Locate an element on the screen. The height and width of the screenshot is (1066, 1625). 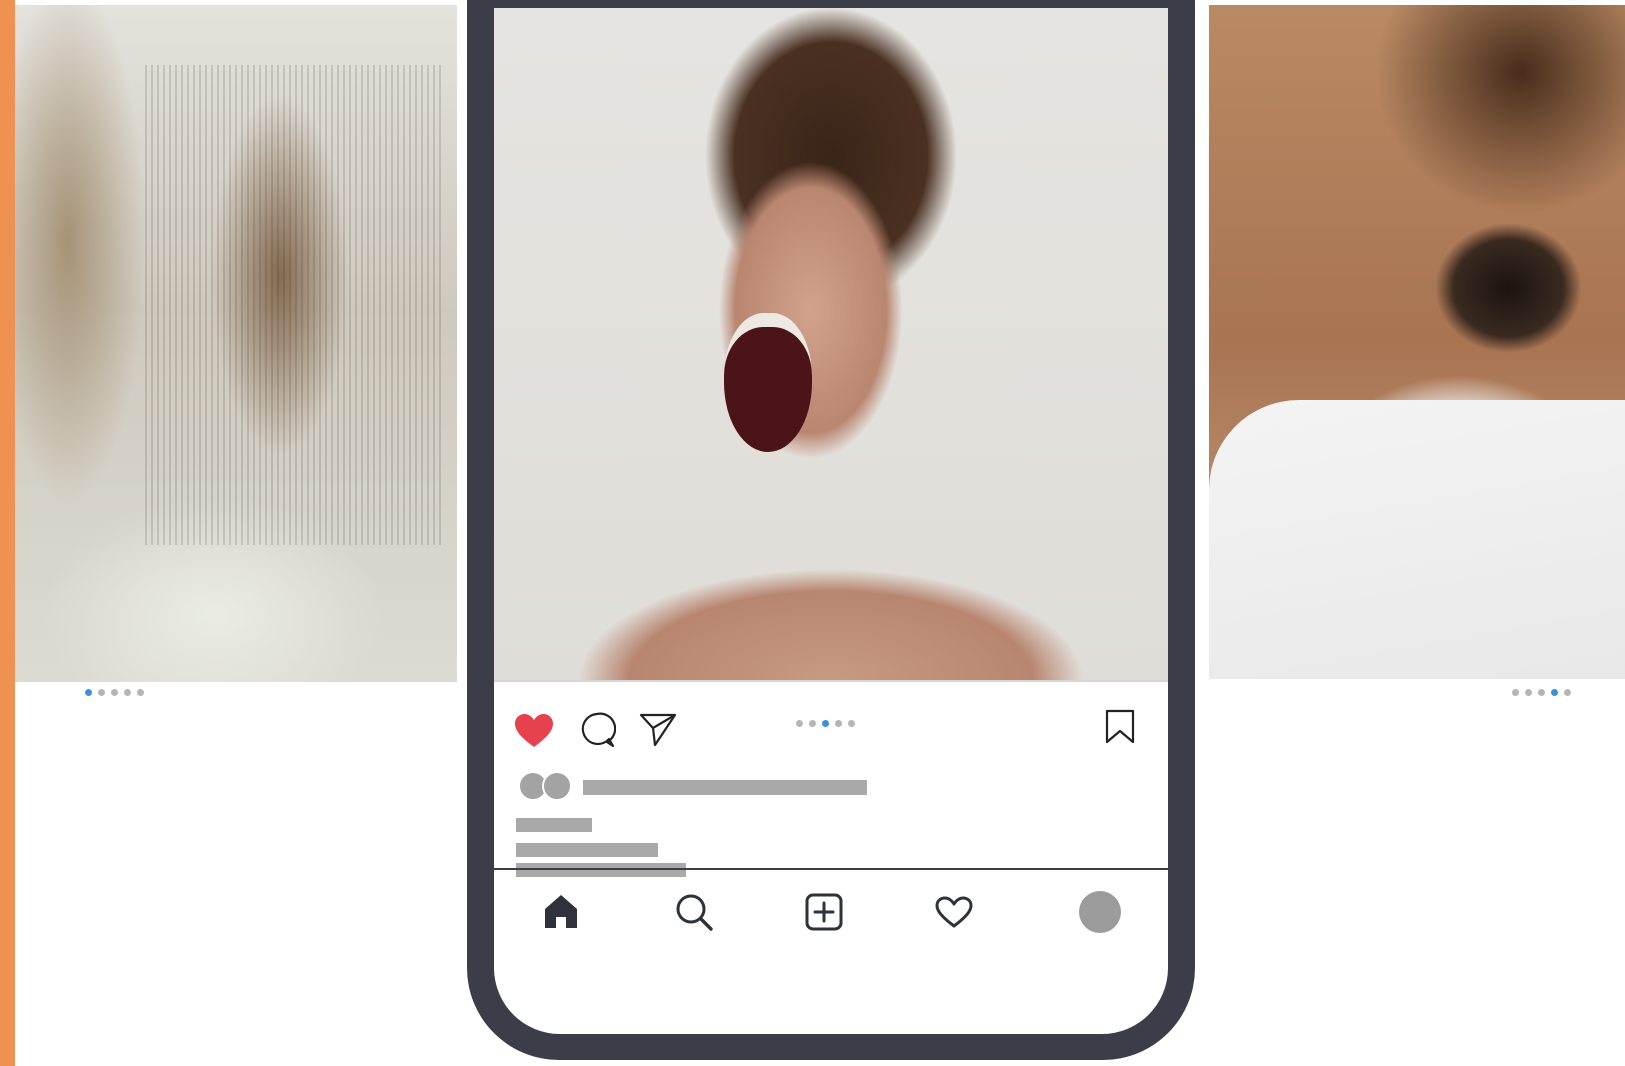
left-carousel-indicator is located at coordinates (114, 692).